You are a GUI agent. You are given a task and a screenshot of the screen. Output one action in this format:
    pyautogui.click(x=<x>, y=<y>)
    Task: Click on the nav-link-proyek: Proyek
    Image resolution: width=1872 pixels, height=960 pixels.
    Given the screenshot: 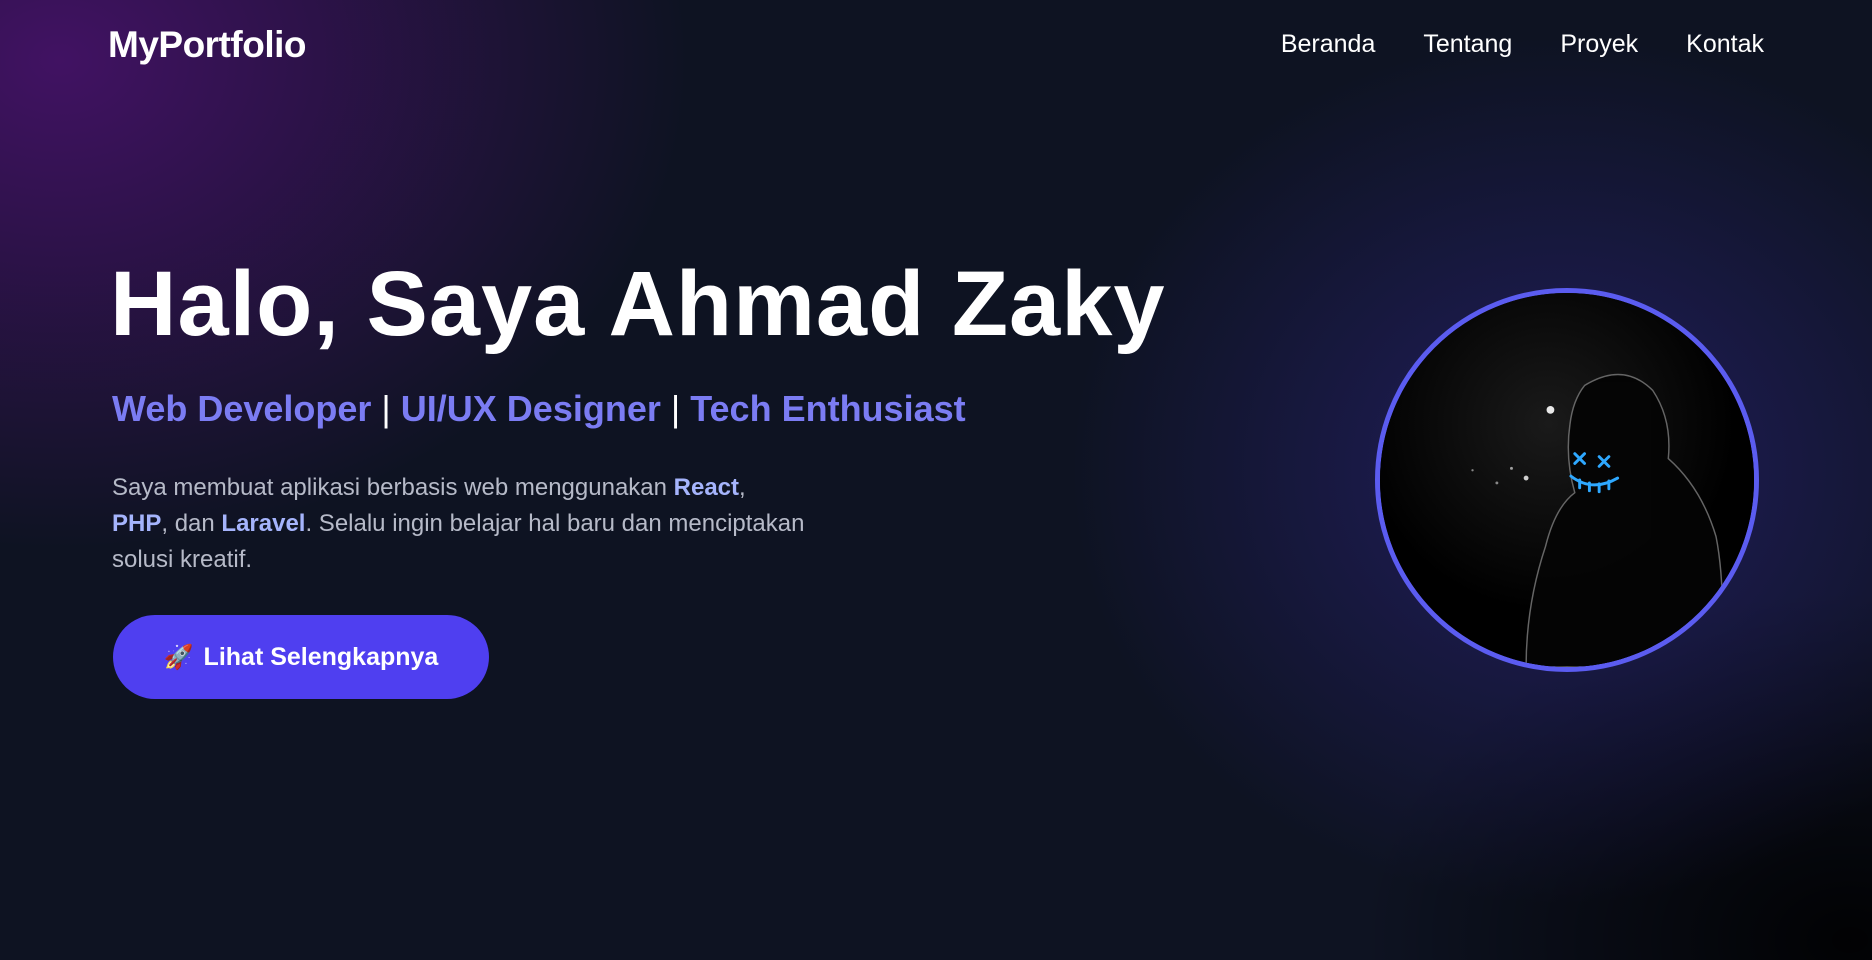 What is the action you would take?
    pyautogui.click(x=1599, y=44)
    